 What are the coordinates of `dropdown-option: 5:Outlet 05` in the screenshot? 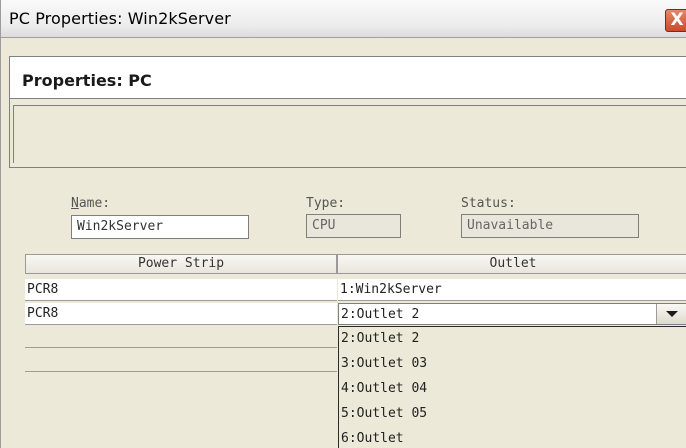 It's located at (512, 414).